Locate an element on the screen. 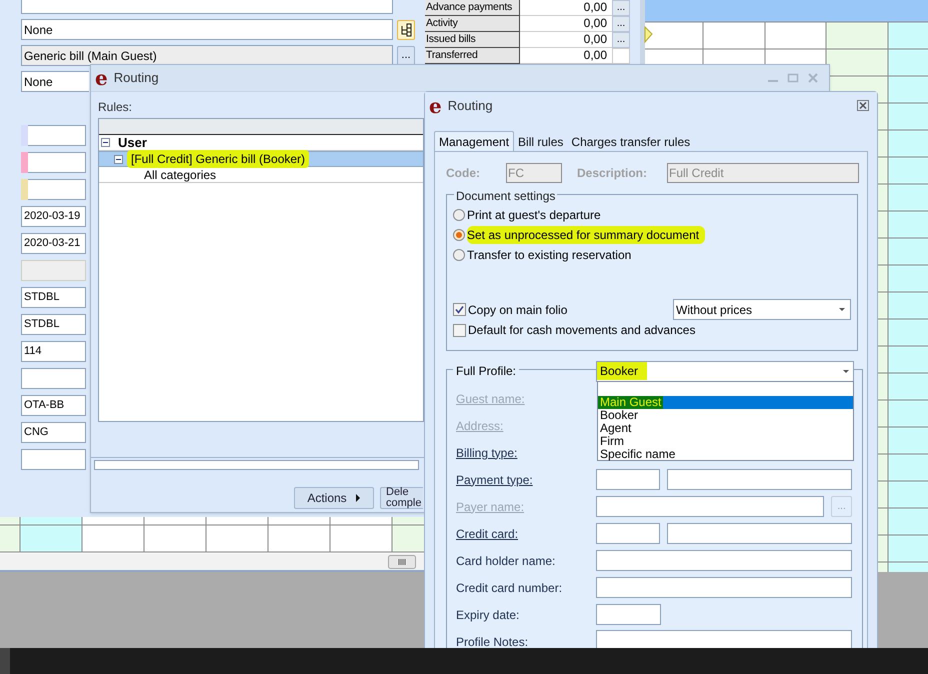 This screenshot has height=674, width=928. tree-item: User is located at coordinates (132, 142).